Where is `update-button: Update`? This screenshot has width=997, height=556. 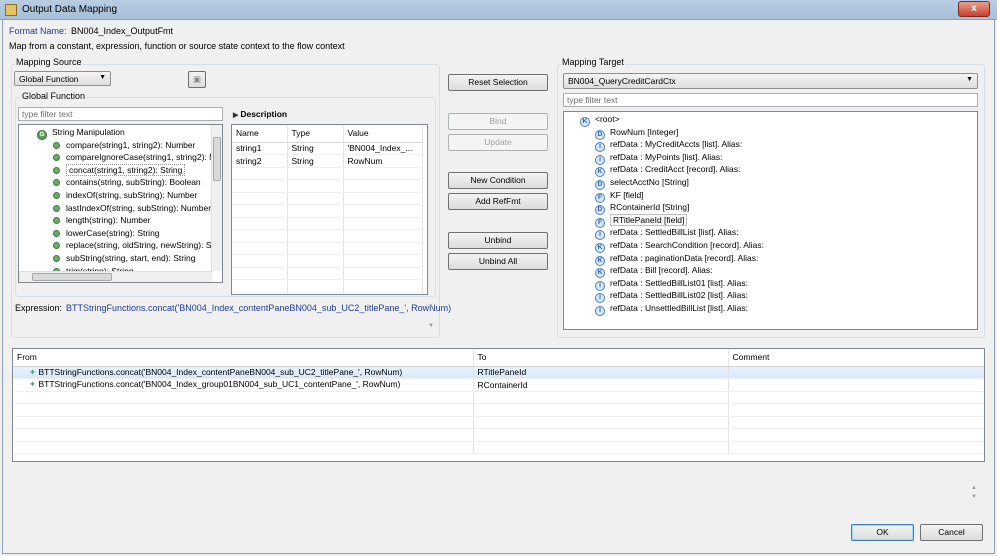 update-button: Update is located at coordinates (498, 142).